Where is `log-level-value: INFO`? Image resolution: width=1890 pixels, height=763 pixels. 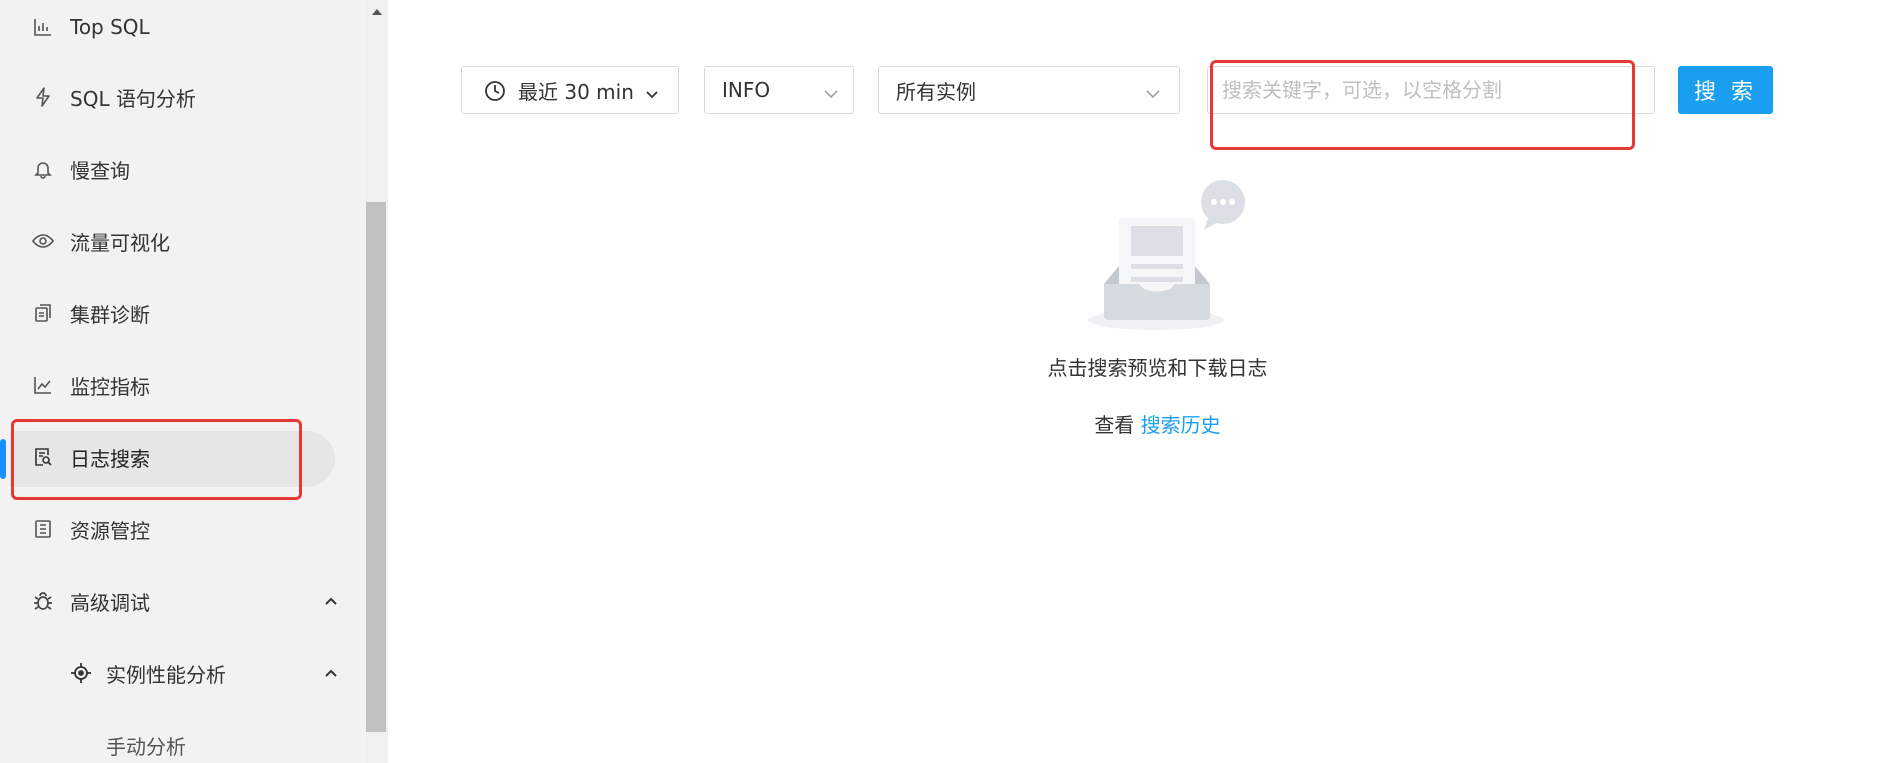 log-level-value: INFO is located at coordinates (746, 90).